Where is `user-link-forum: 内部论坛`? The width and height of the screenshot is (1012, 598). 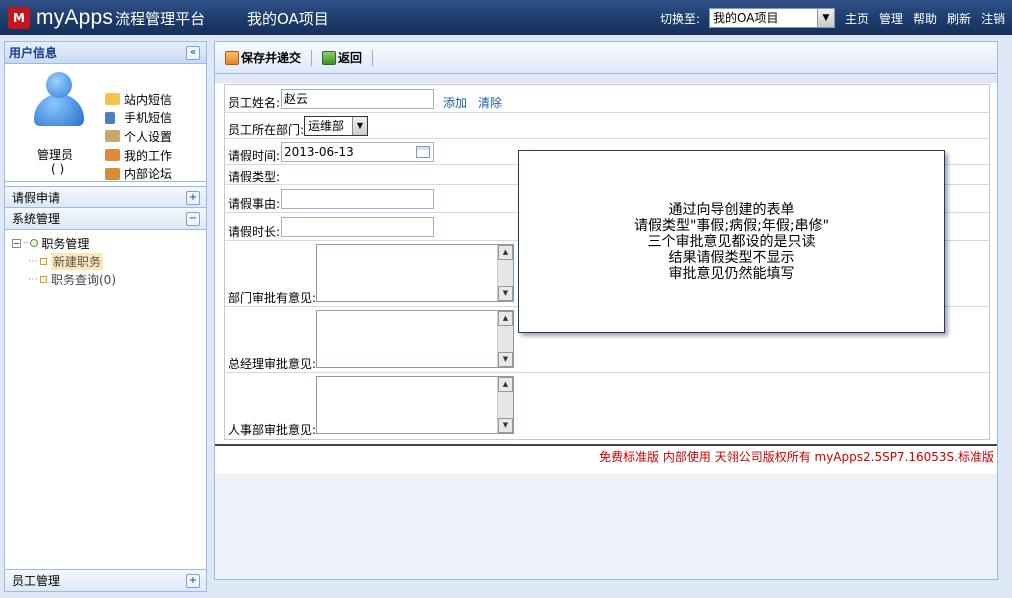
user-link-forum: 内部论坛 is located at coordinates (138, 173).